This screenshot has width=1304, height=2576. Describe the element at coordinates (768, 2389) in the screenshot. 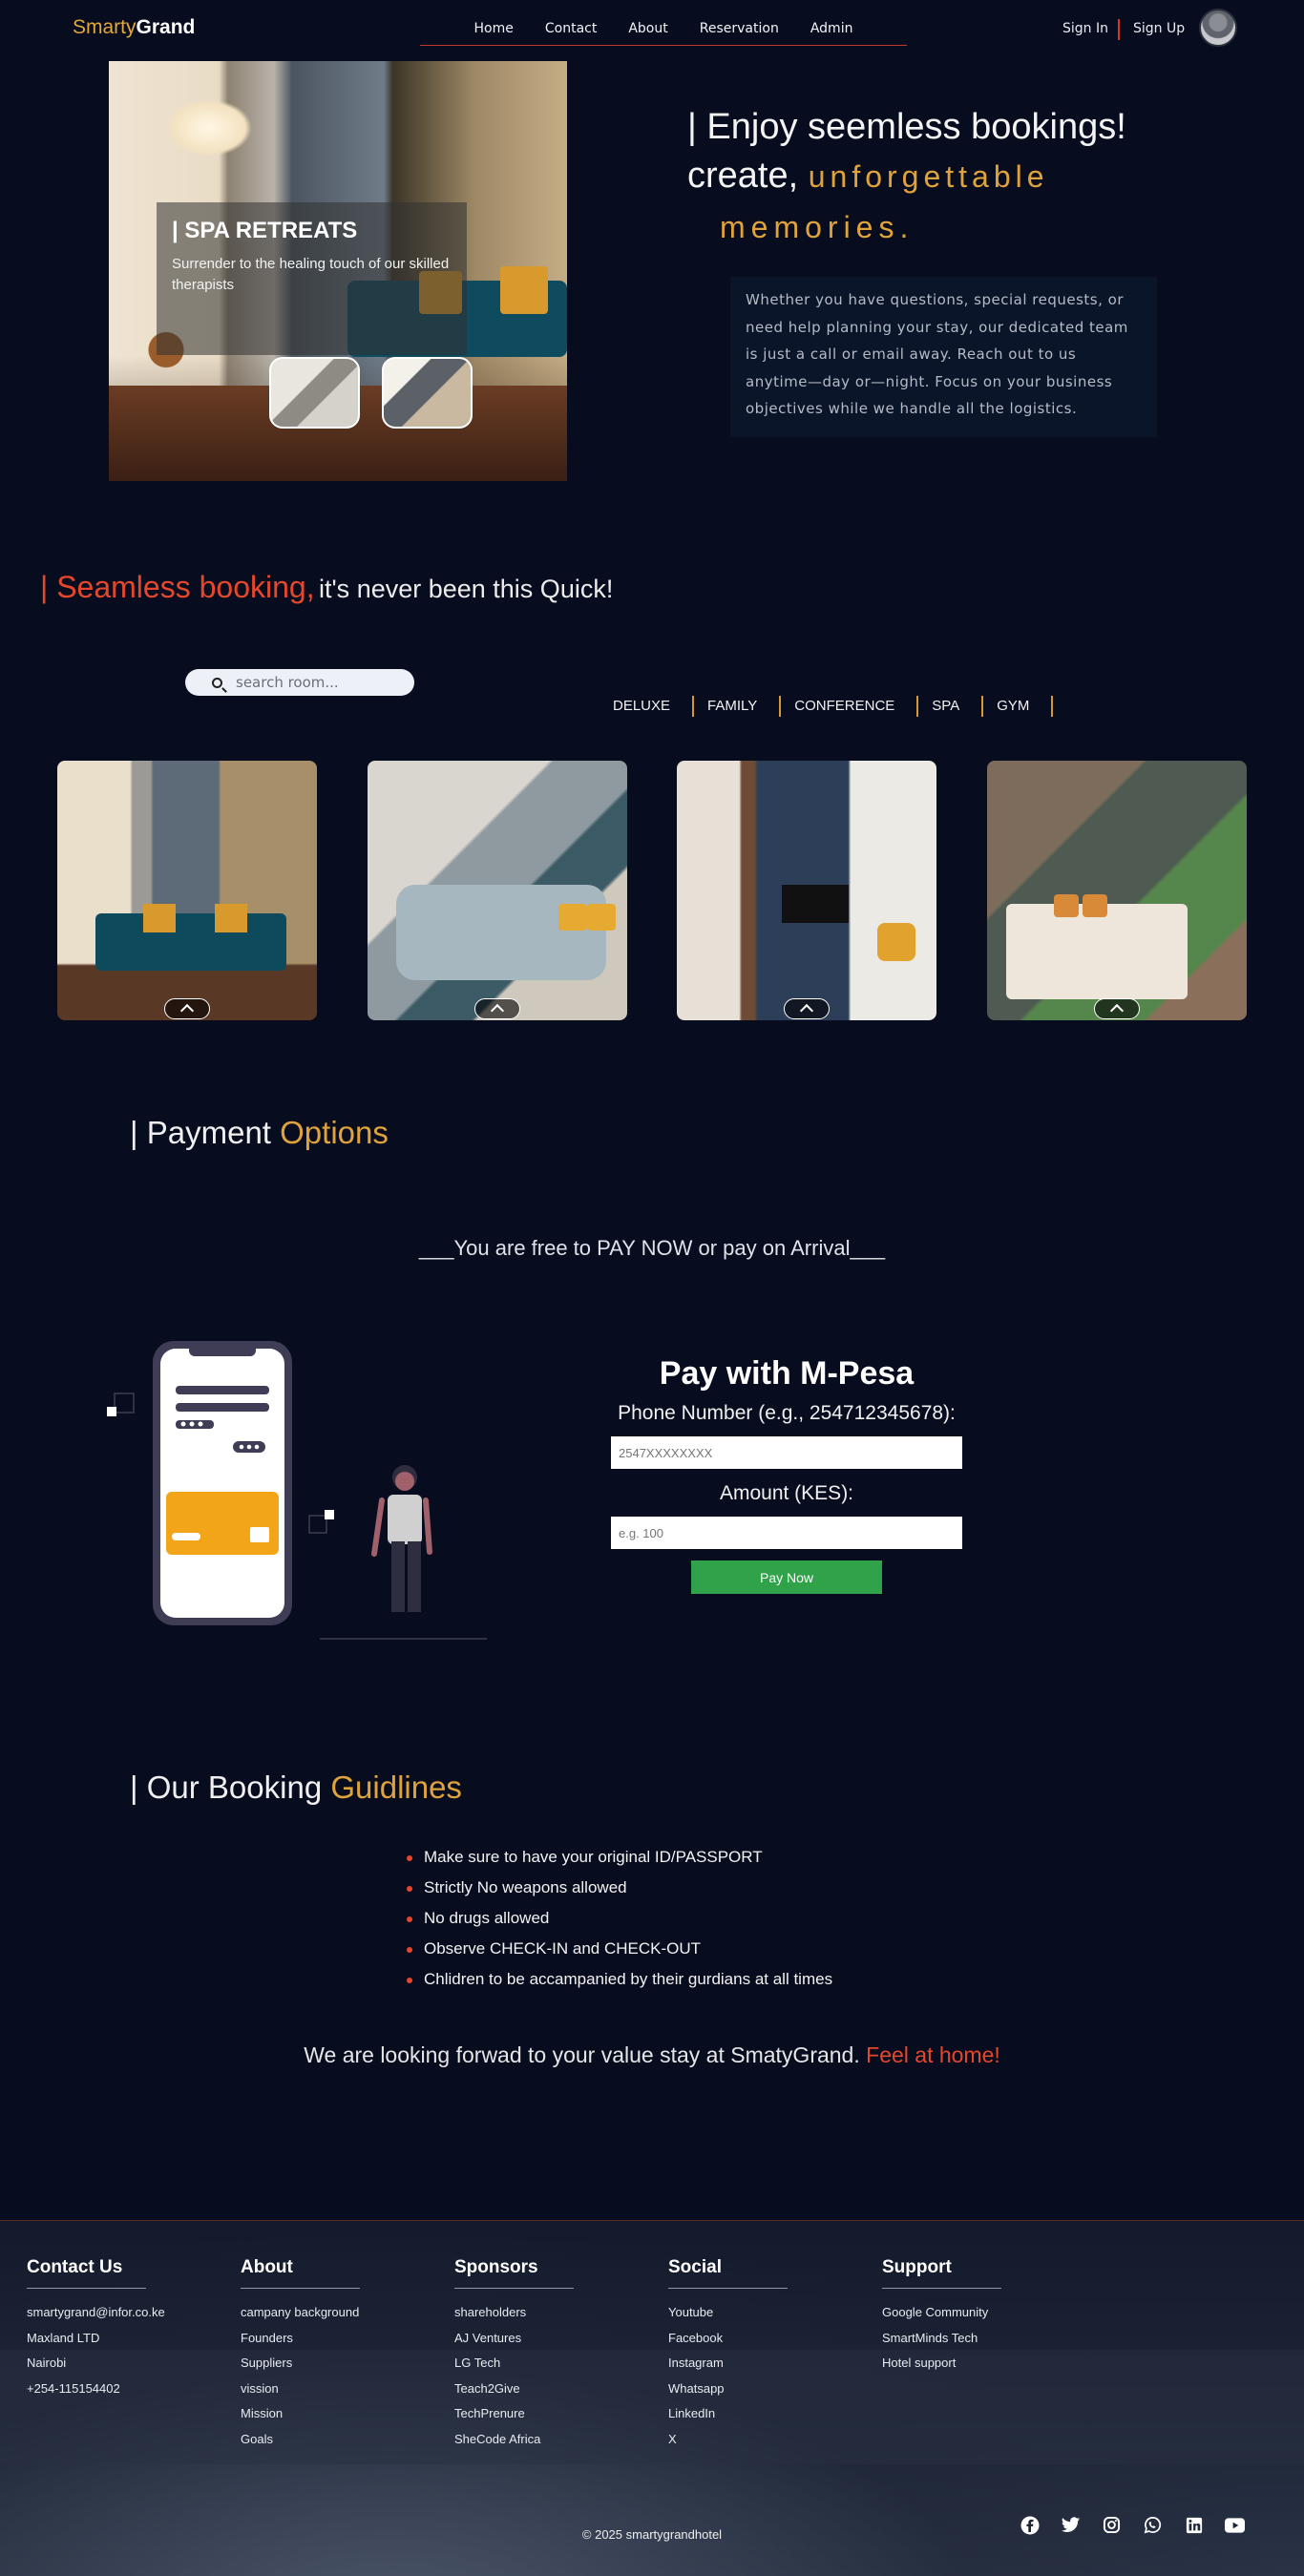

I see `footer-link: Whatsapp` at that location.